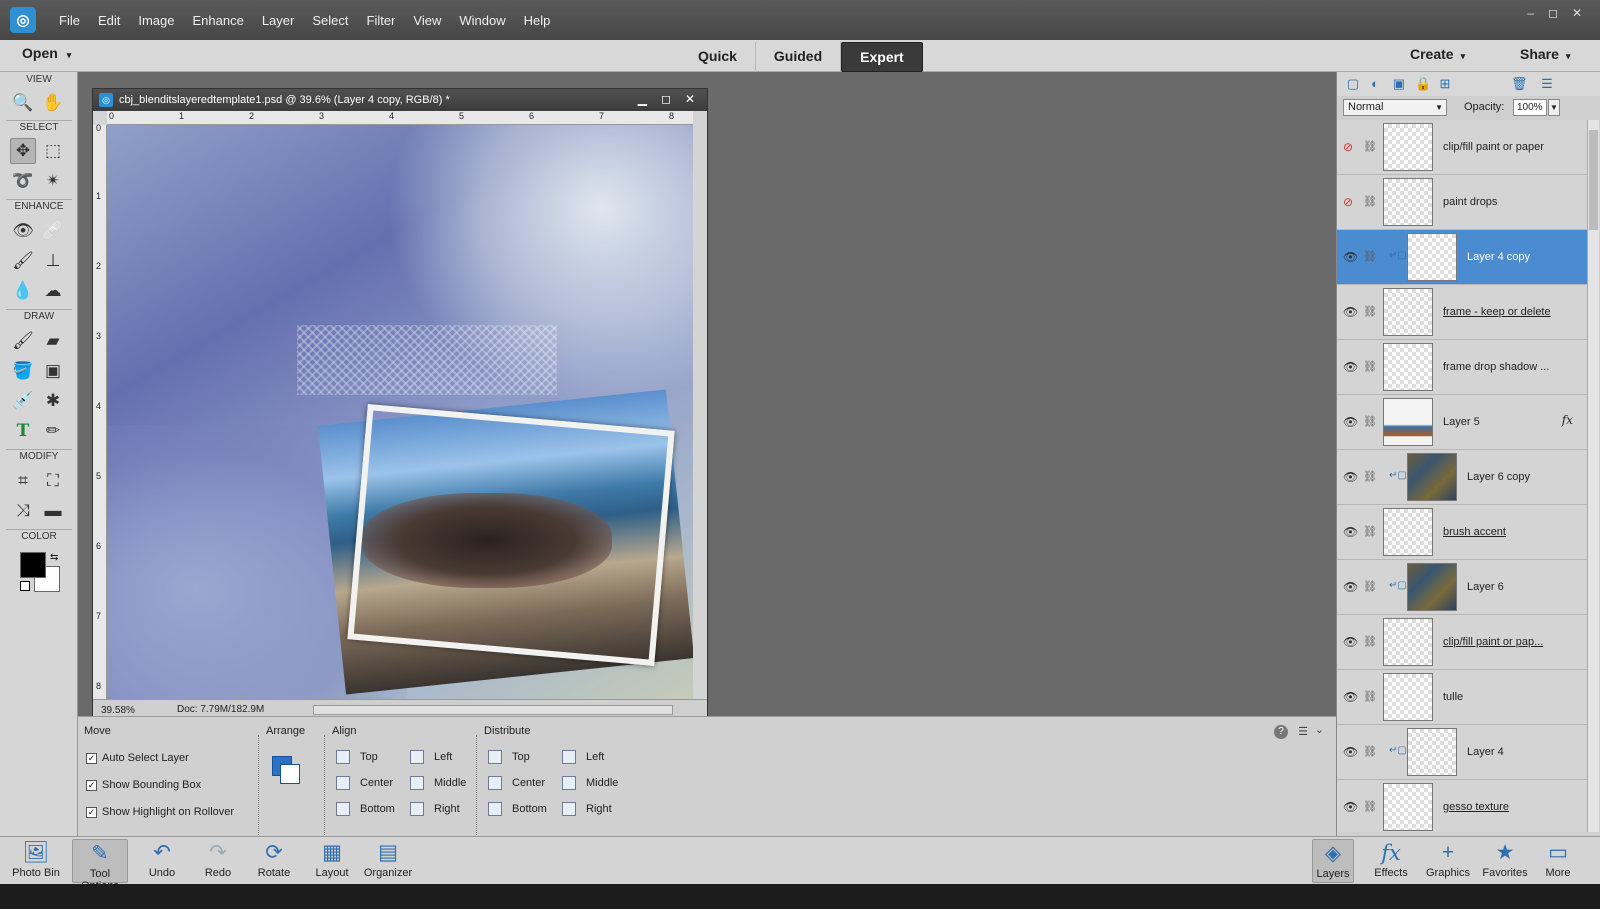  Describe the element at coordinates (1530, 107) in the screenshot. I see `opacity-input: 100%` at that location.